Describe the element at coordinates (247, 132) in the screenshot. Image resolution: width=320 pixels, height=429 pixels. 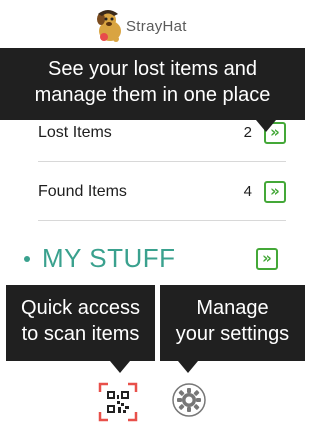
I see `lost-items-count: 2` at that location.